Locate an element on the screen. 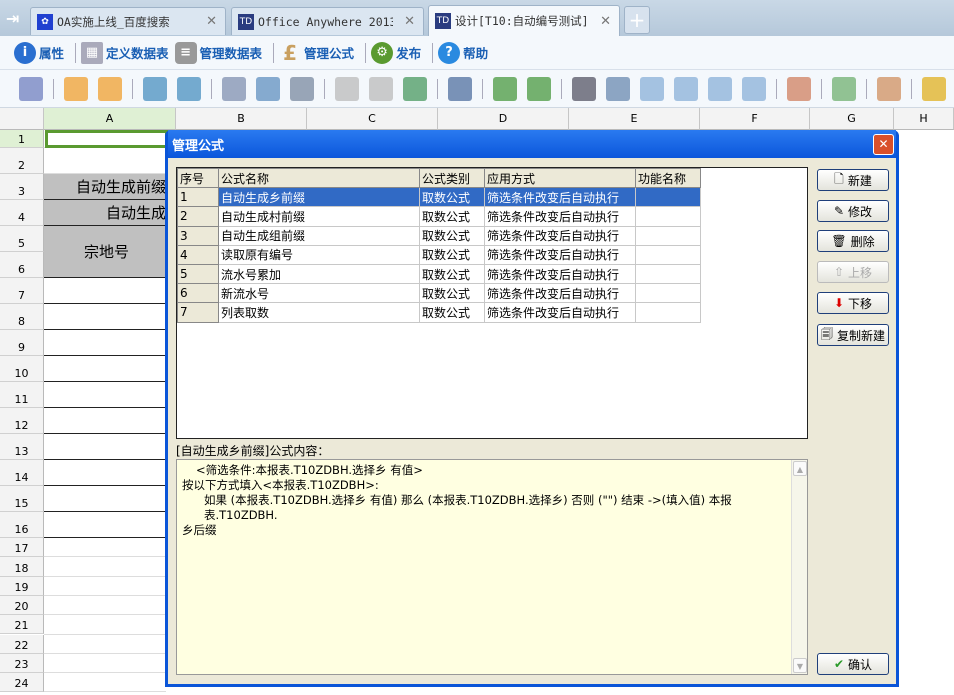 The width and height of the screenshot is (954, 695). row-header-20: 20 is located at coordinates (22, 605).